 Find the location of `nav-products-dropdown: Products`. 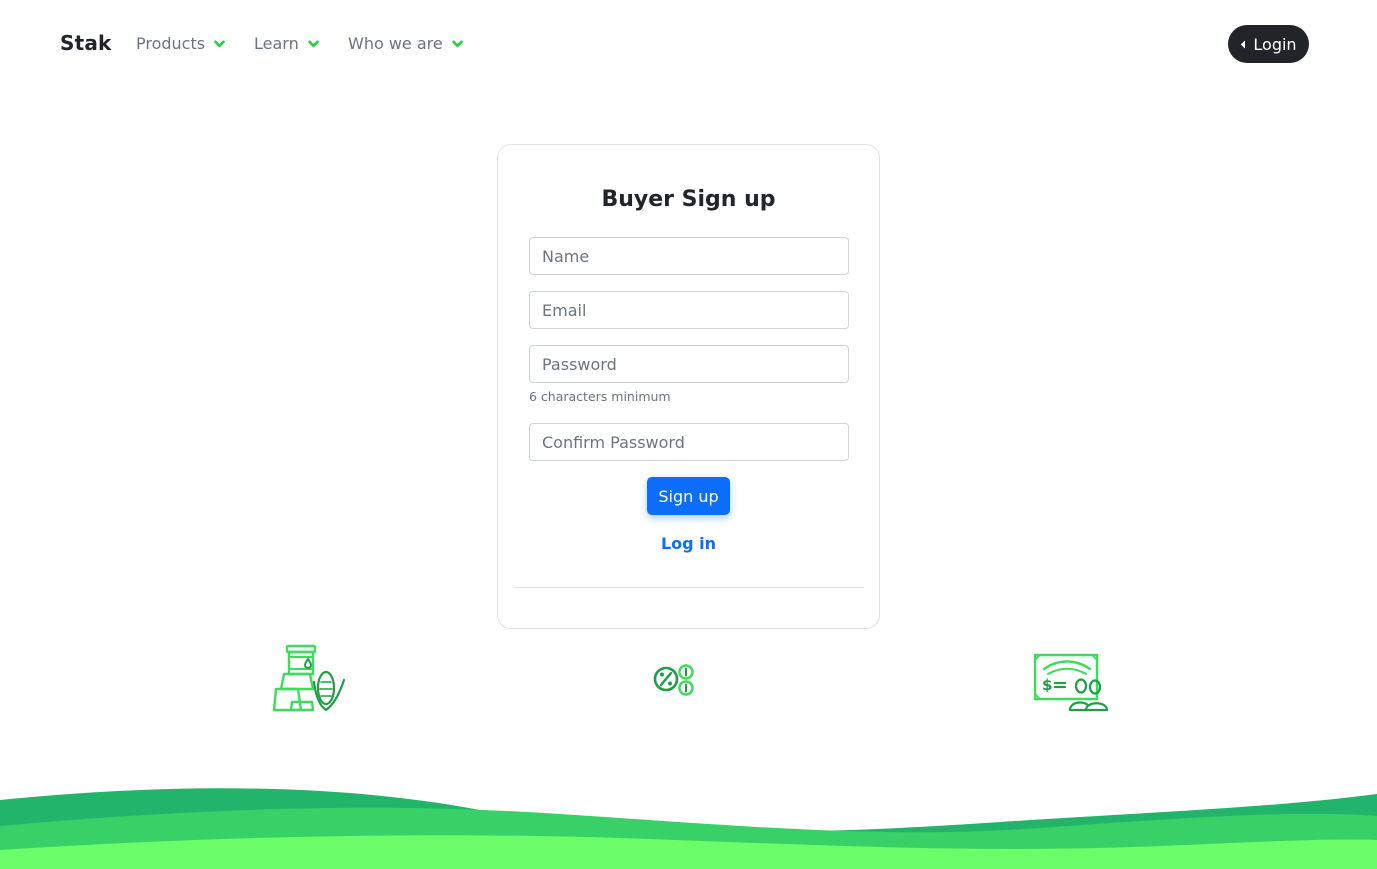

nav-products-dropdown: Products is located at coordinates (180, 43).